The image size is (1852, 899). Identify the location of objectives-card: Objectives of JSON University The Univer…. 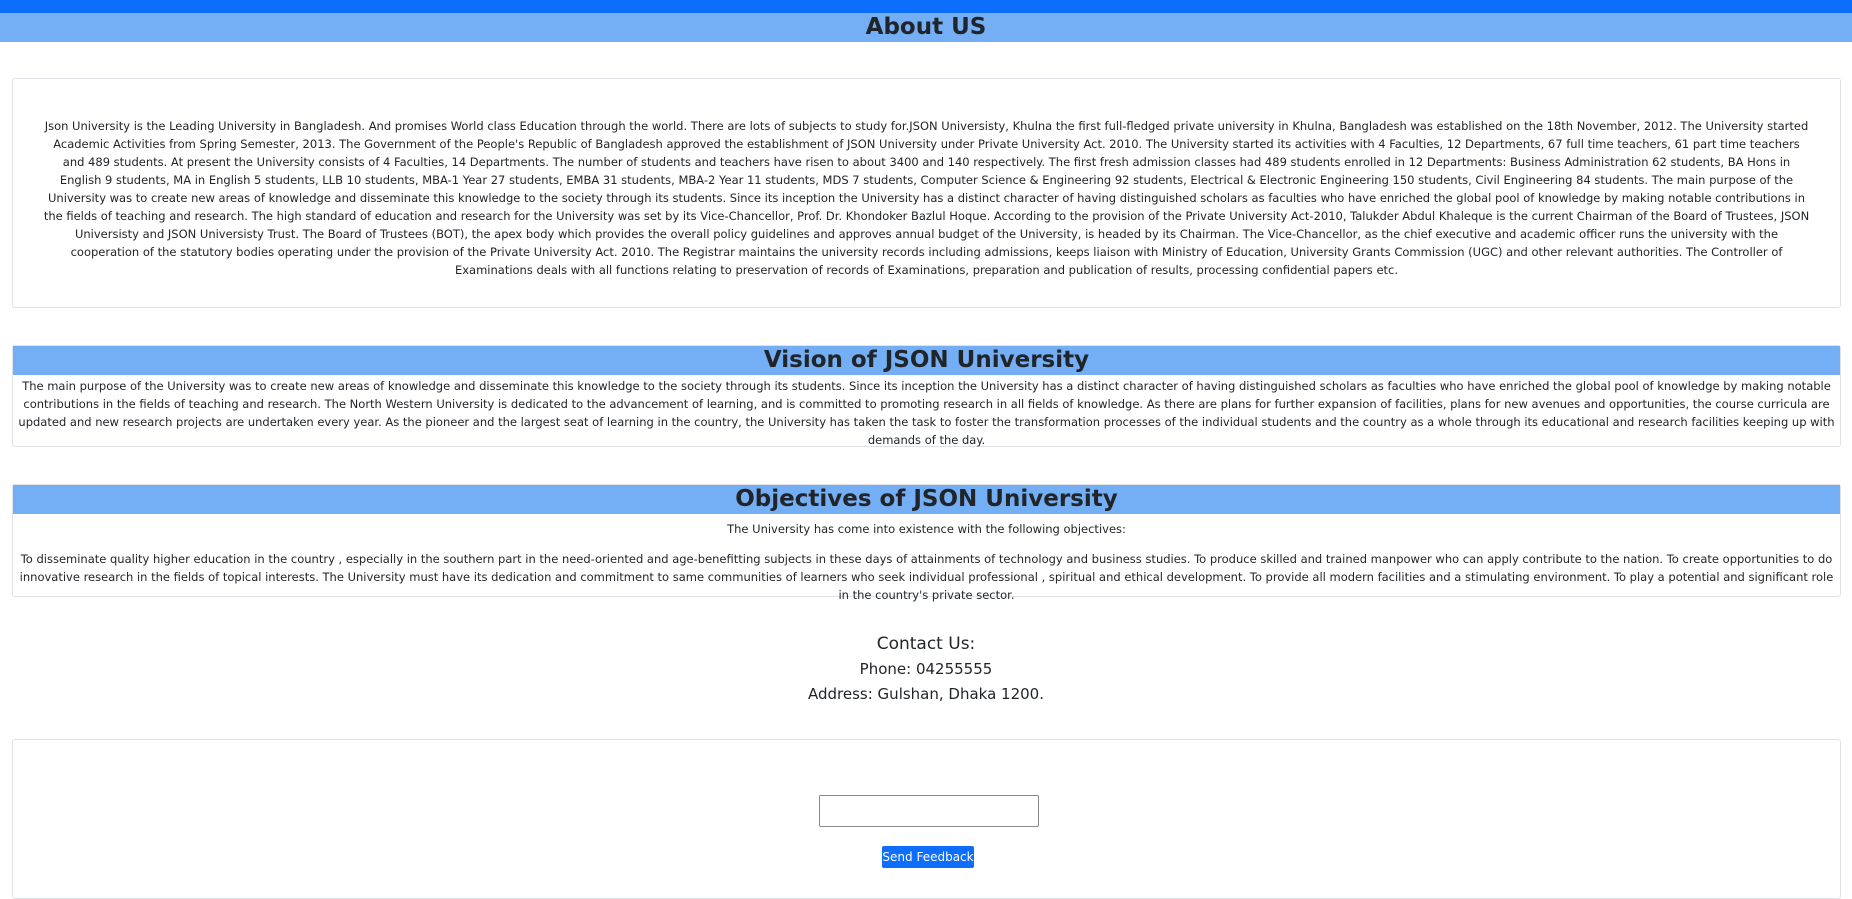
(926, 543).